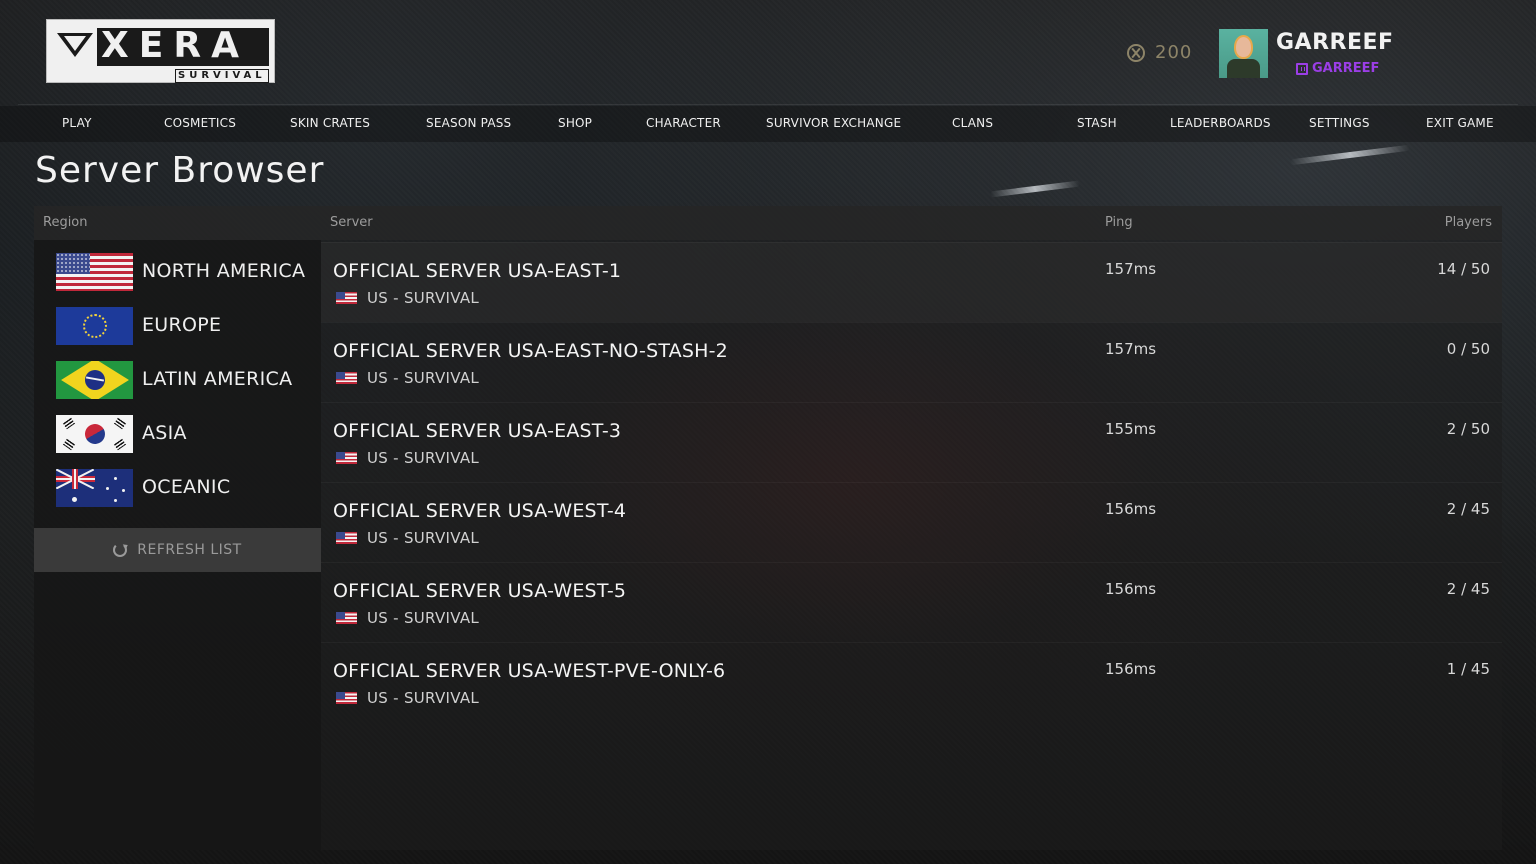  I want to click on page-title: Server Browser, so click(180, 170).